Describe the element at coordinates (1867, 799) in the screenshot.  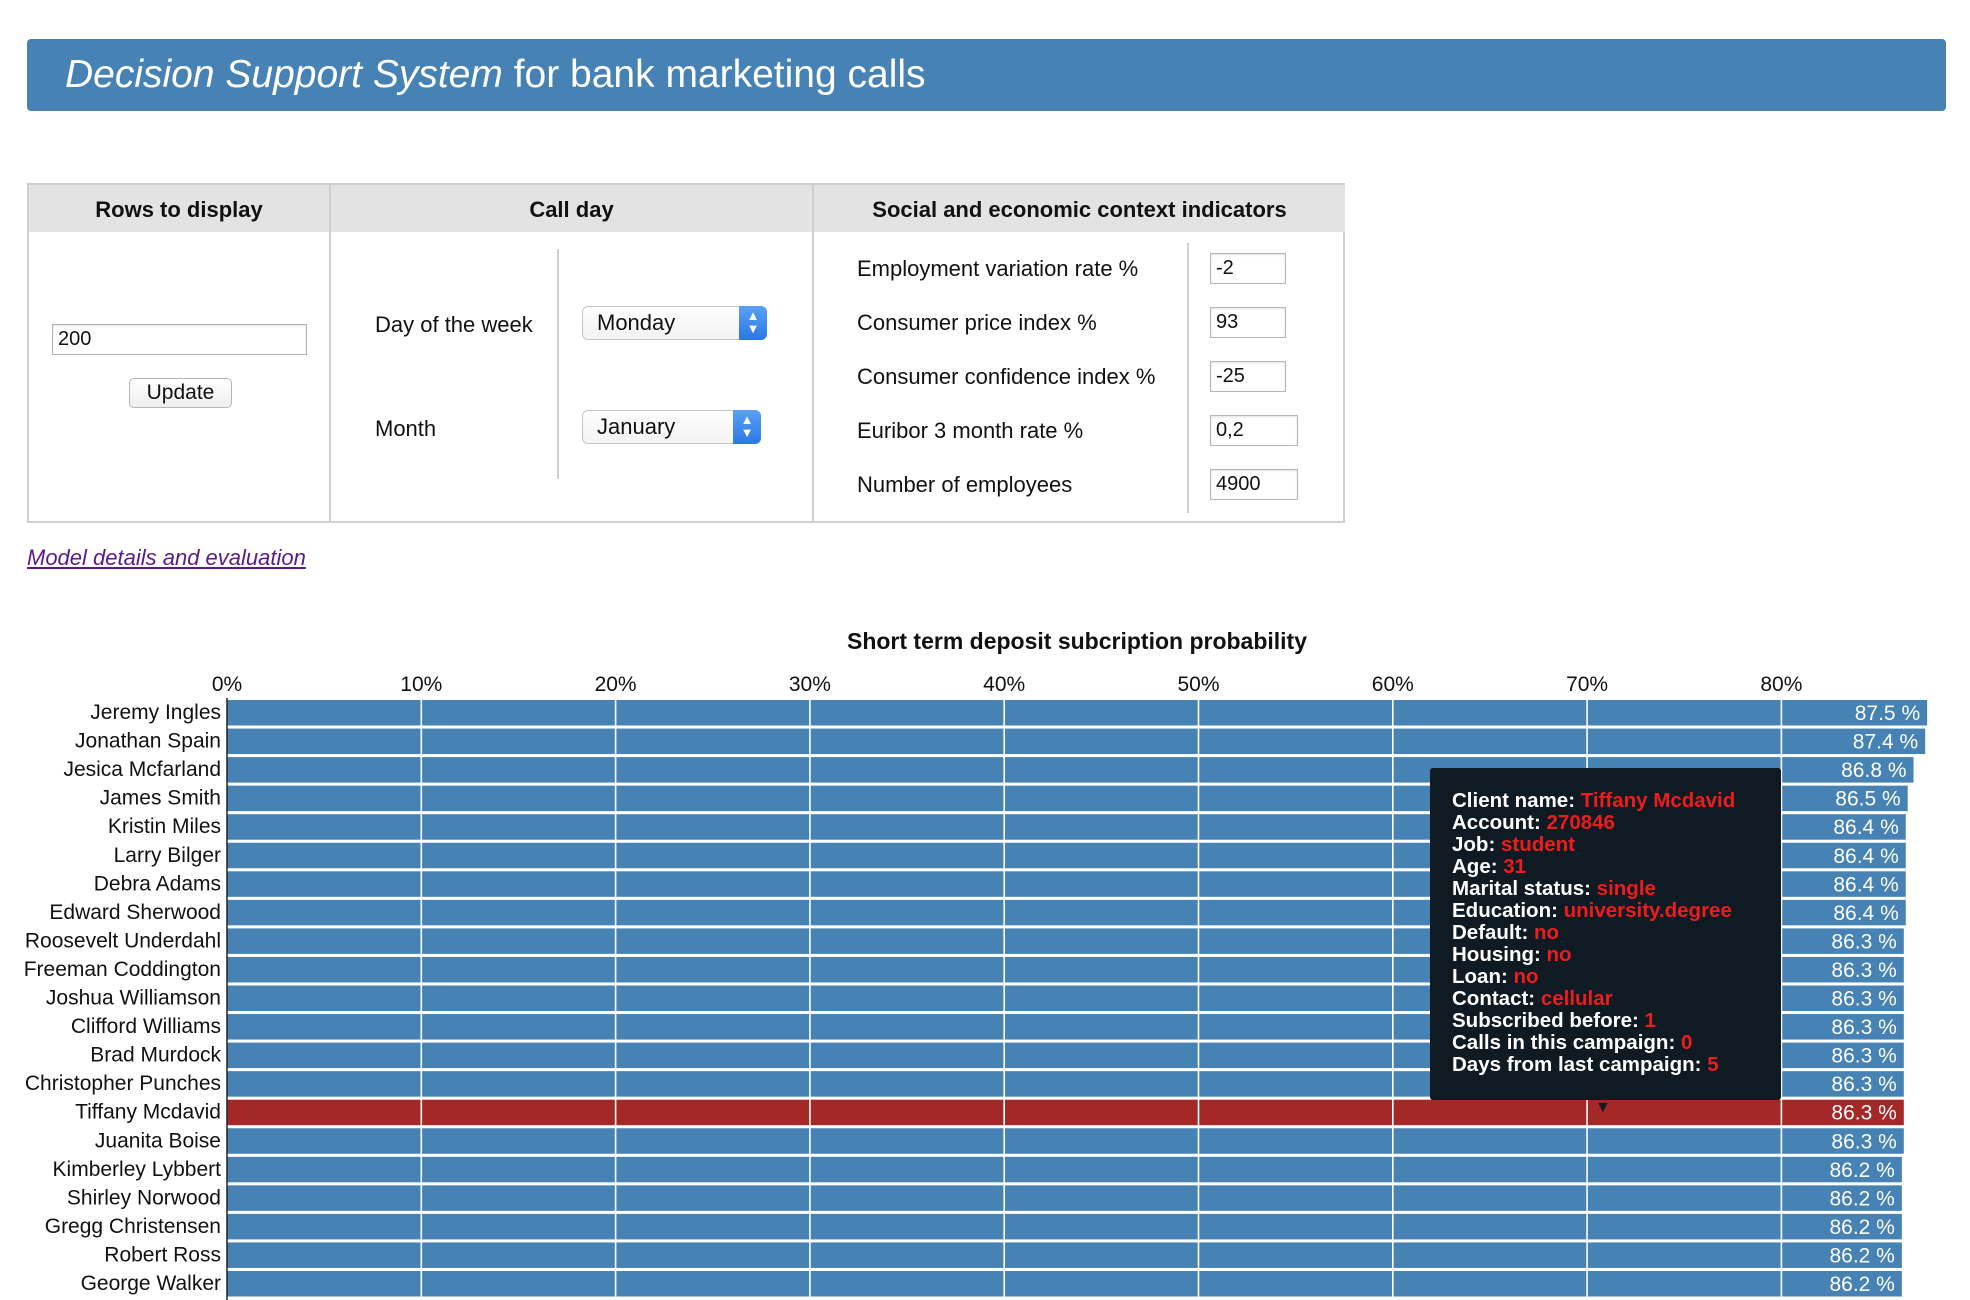
I see `bar-value-label: 86.5 %` at that location.